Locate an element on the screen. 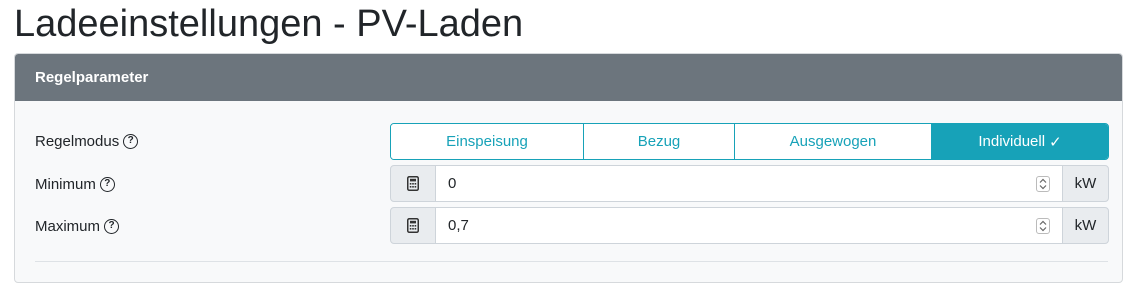  option-label: Einspeisung is located at coordinates (487, 141).